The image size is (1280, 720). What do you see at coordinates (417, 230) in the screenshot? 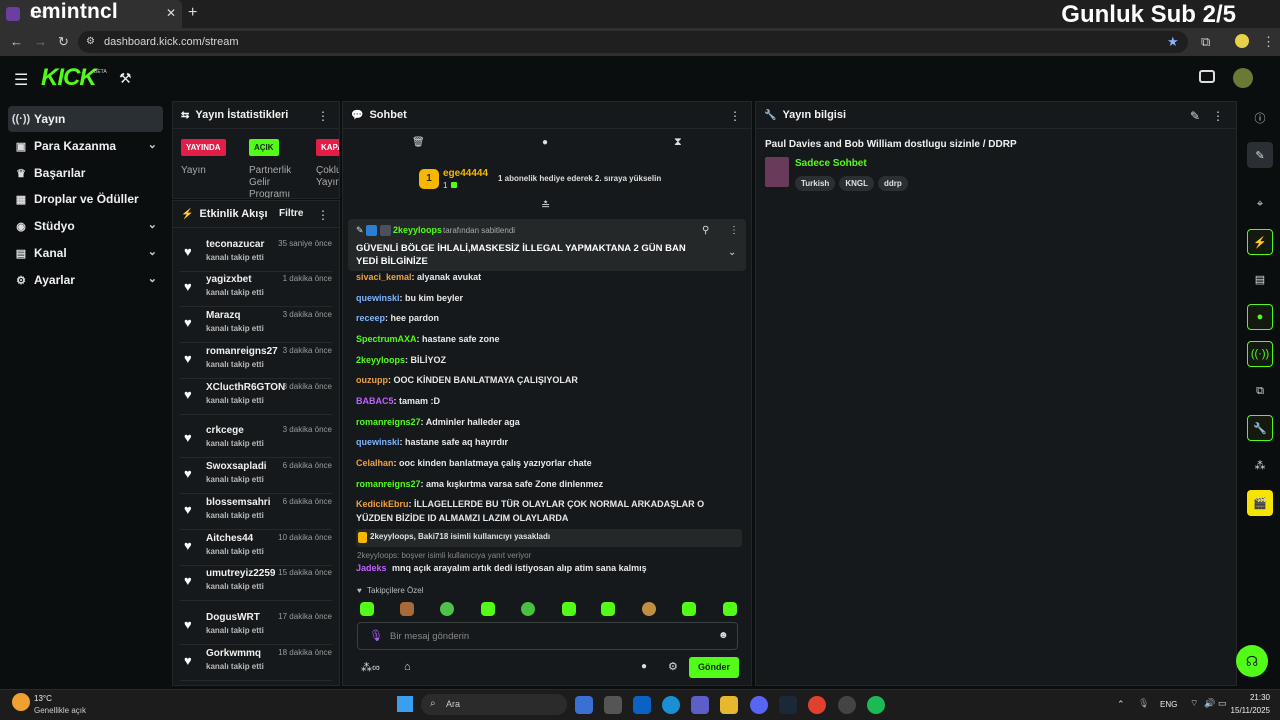
I see `pinned-by-user: 2keyyloops` at bounding box center [417, 230].